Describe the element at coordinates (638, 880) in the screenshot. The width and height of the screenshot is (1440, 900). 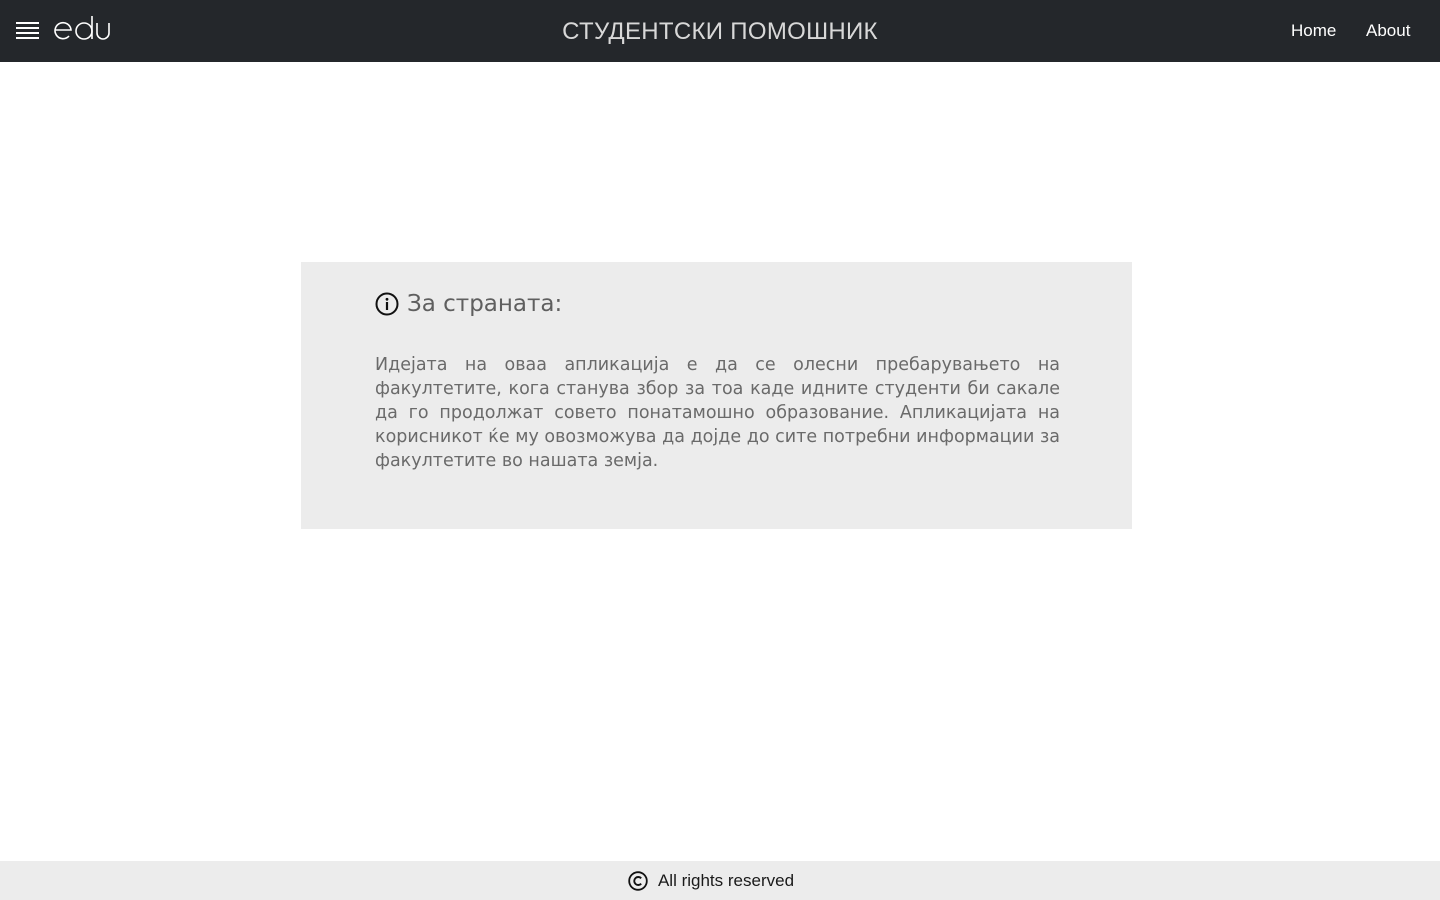
I see `copyright-icon` at that location.